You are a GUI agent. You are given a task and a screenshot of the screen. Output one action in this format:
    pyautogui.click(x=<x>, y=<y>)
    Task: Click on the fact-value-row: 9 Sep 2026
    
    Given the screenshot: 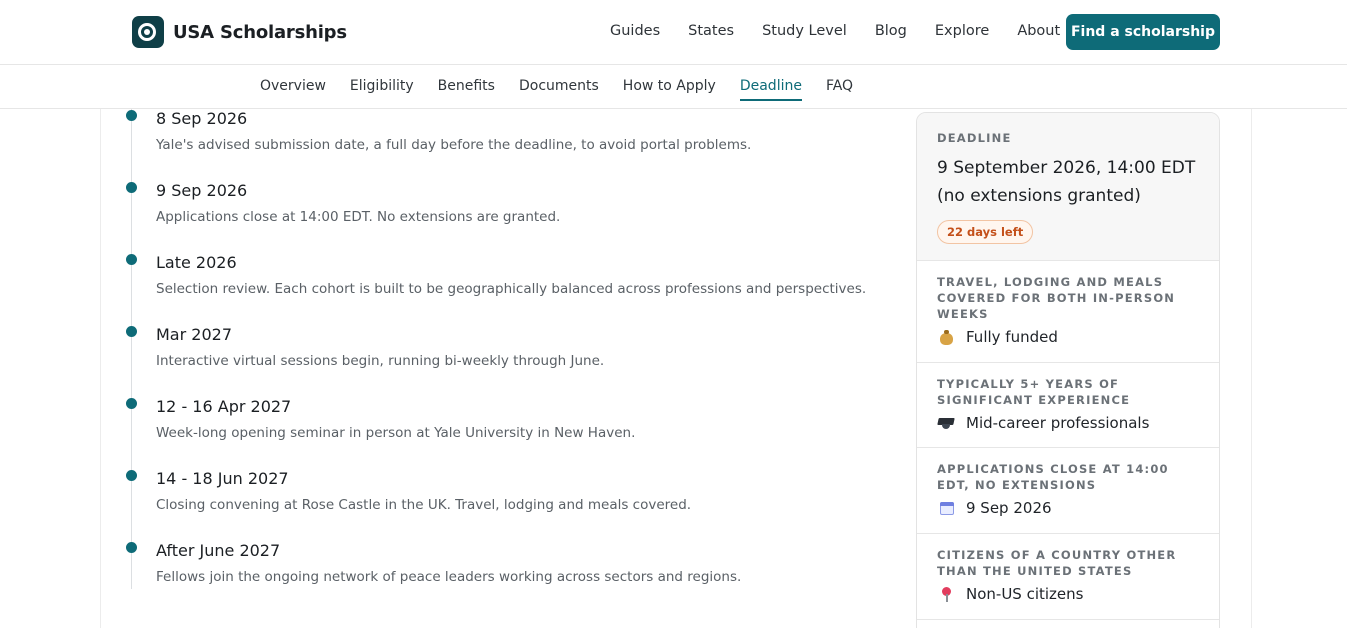 What is the action you would take?
    pyautogui.click(x=1068, y=508)
    